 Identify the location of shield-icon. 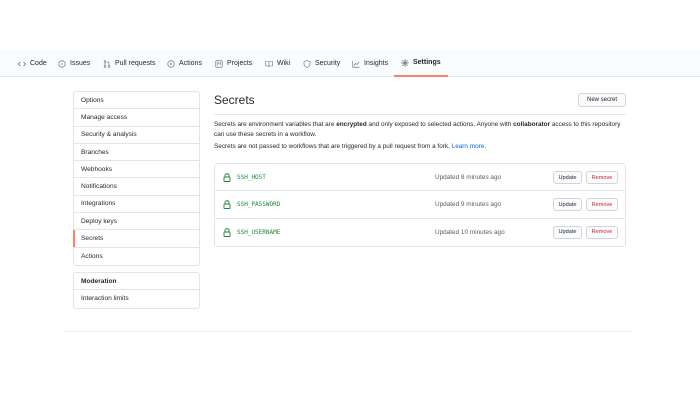
(307, 63).